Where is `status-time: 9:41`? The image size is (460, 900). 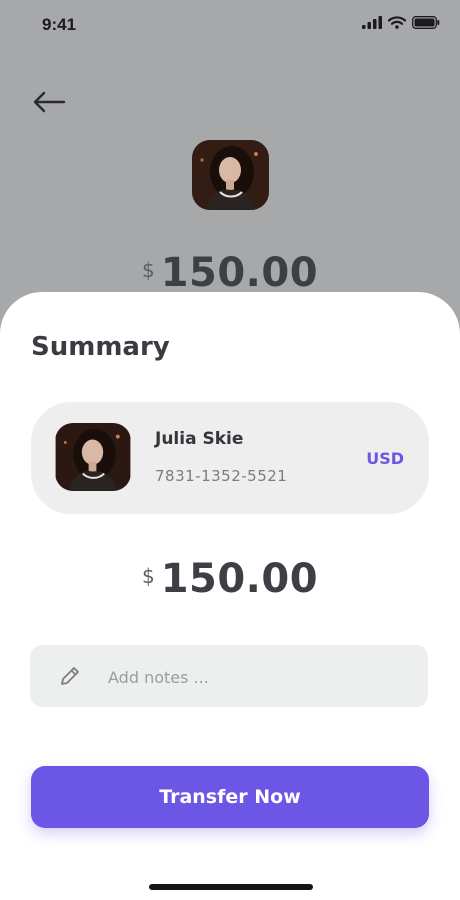
status-time: 9:41 is located at coordinates (59, 24).